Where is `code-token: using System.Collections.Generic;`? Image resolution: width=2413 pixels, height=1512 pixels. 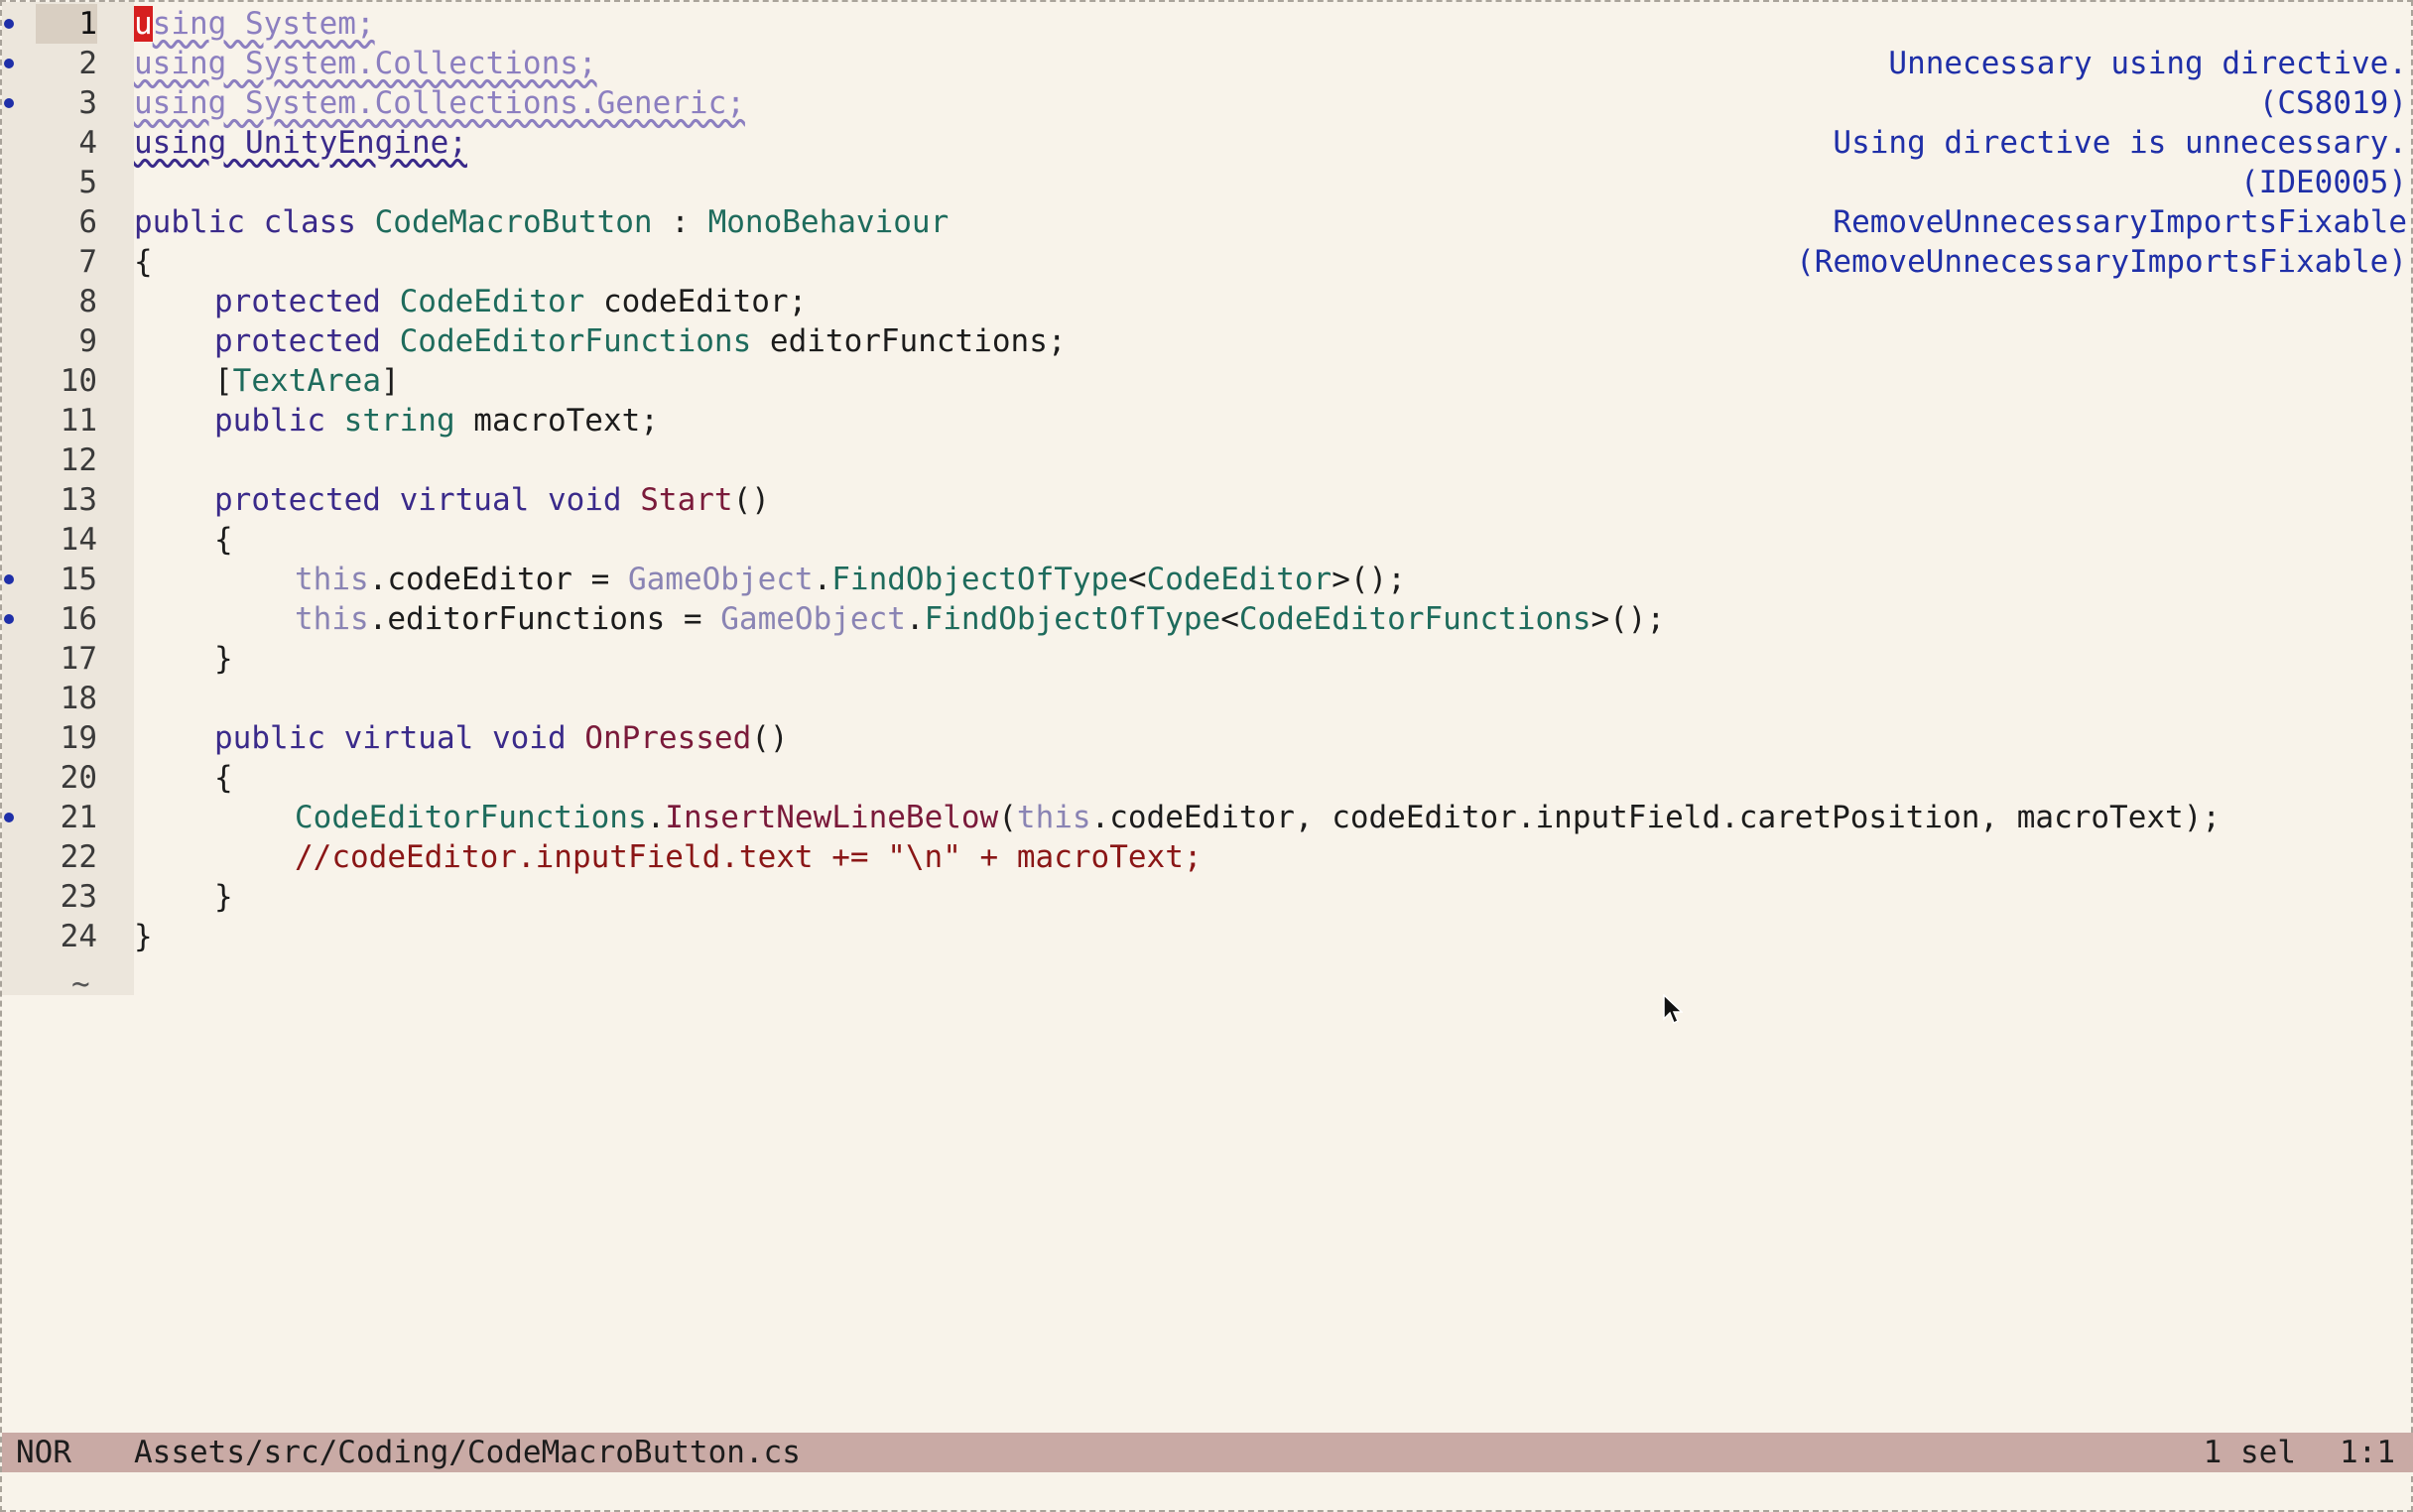 code-token: using System.Collections.Generic; is located at coordinates (439, 103).